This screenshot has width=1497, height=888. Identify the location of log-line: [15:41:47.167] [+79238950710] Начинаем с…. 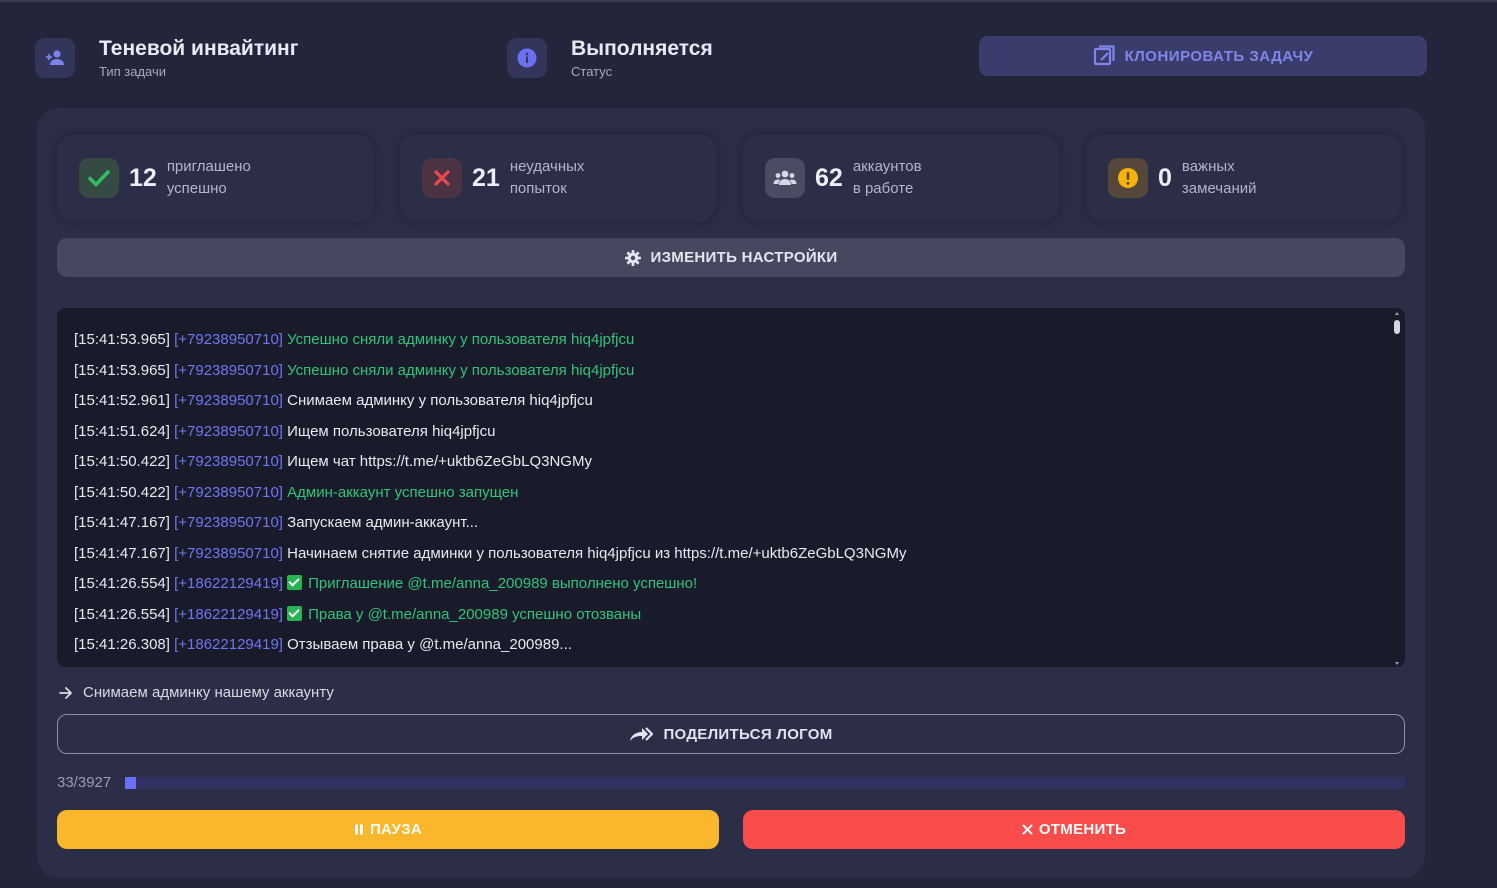
(729, 554).